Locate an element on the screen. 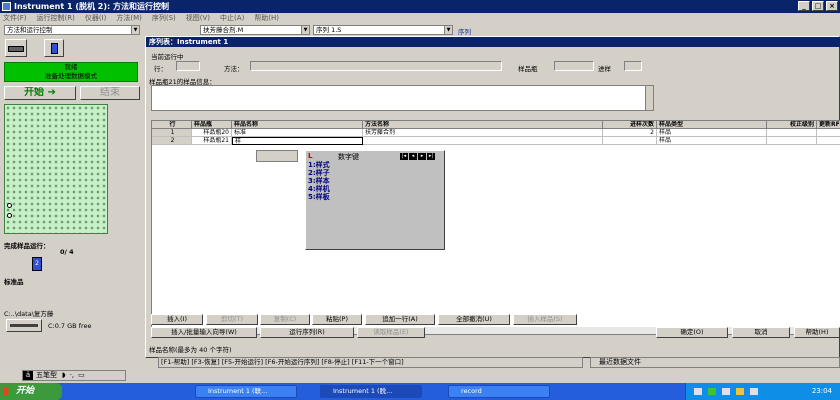  menu-method: 方法(M) is located at coordinates (129, 18).